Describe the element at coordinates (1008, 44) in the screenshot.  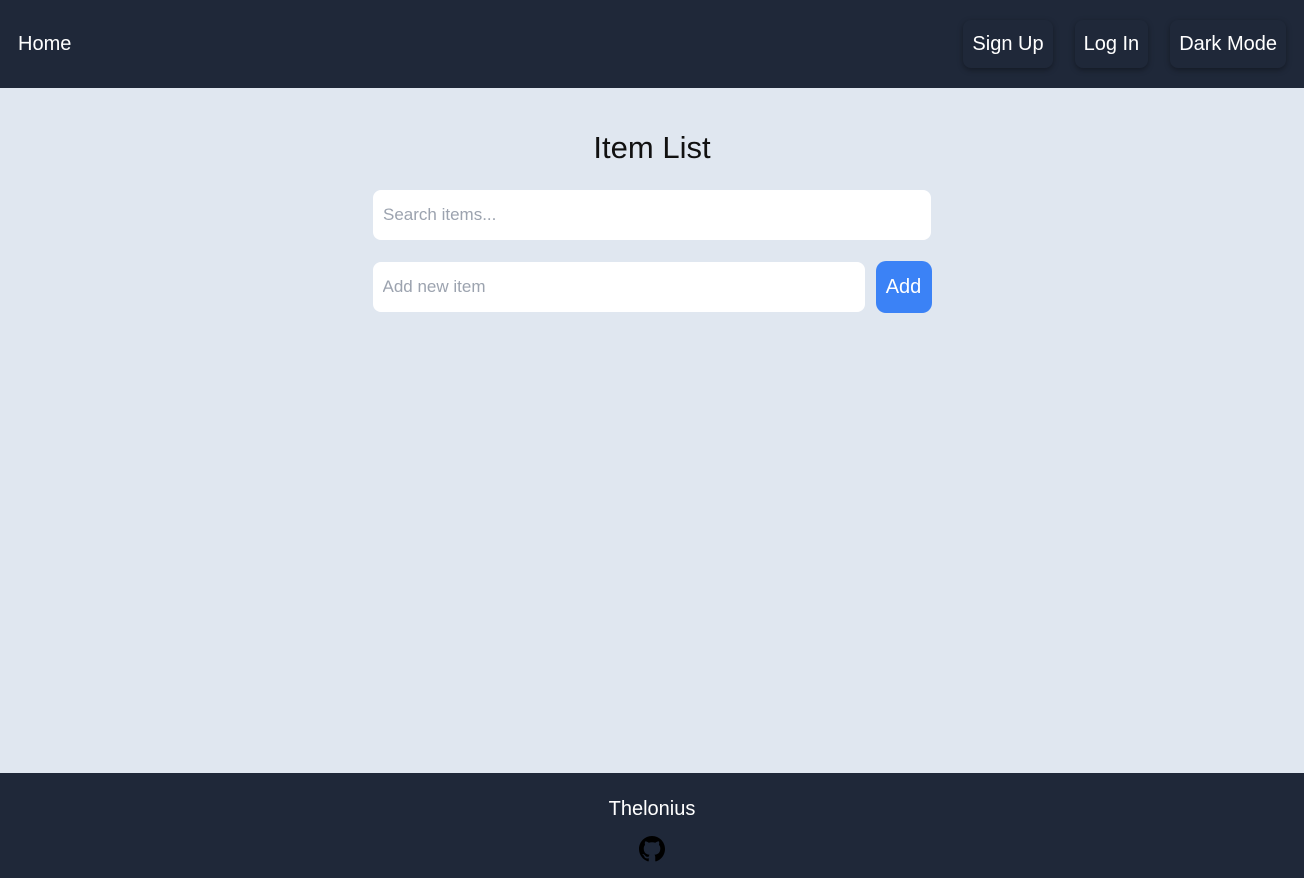
I see `sign-up-button: Sign Up` at that location.